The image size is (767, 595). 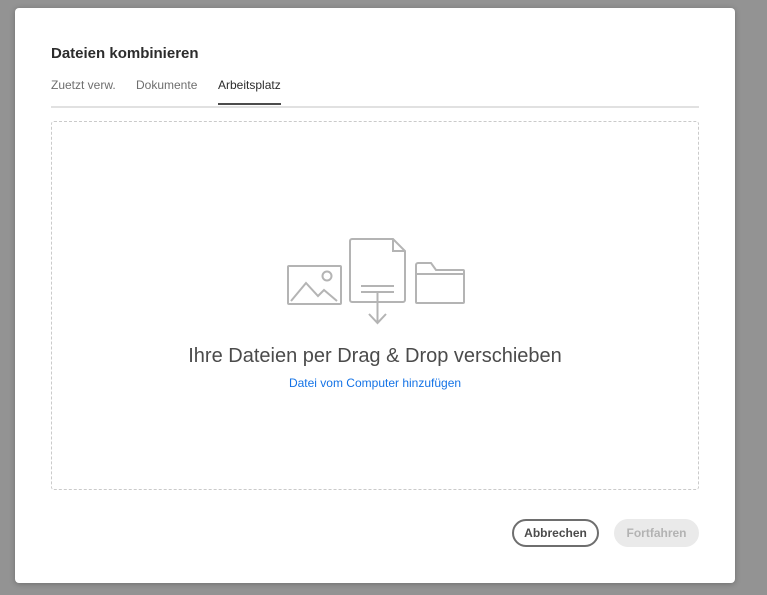 I want to click on folder-icon, so click(x=440, y=283).